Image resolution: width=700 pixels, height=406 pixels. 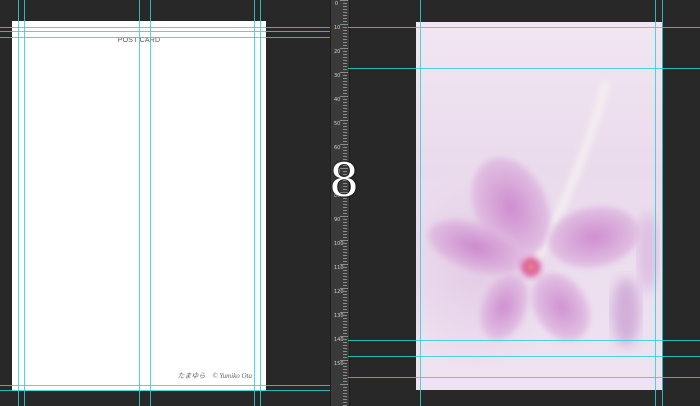 What do you see at coordinates (337, 124) in the screenshot?
I see `ruler-label: 50` at bounding box center [337, 124].